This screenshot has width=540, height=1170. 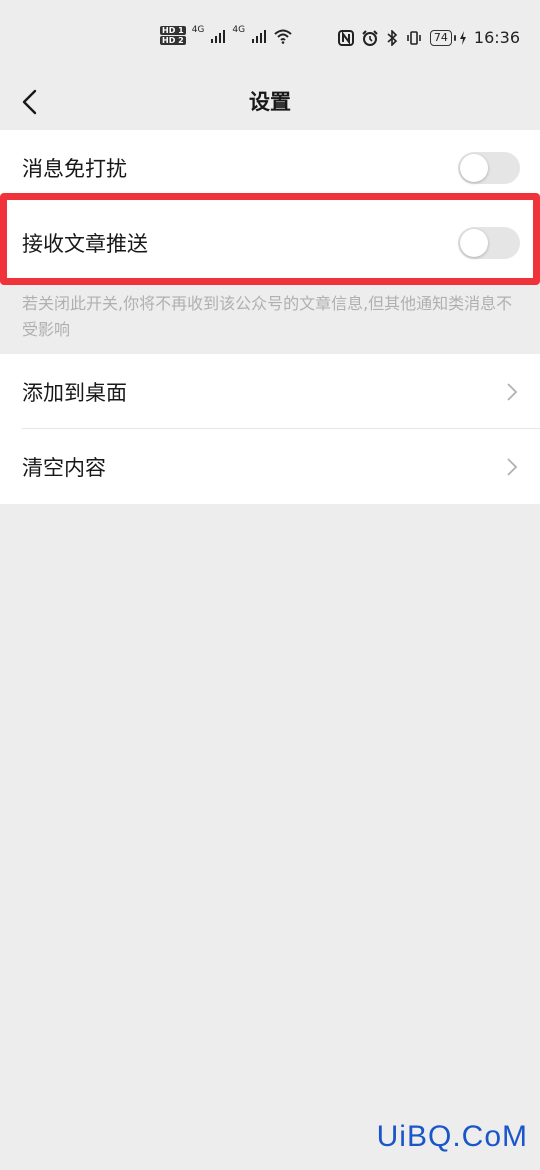 What do you see at coordinates (270, 242) in the screenshot?
I see `push-row: 接收文章推送` at bounding box center [270, 242].